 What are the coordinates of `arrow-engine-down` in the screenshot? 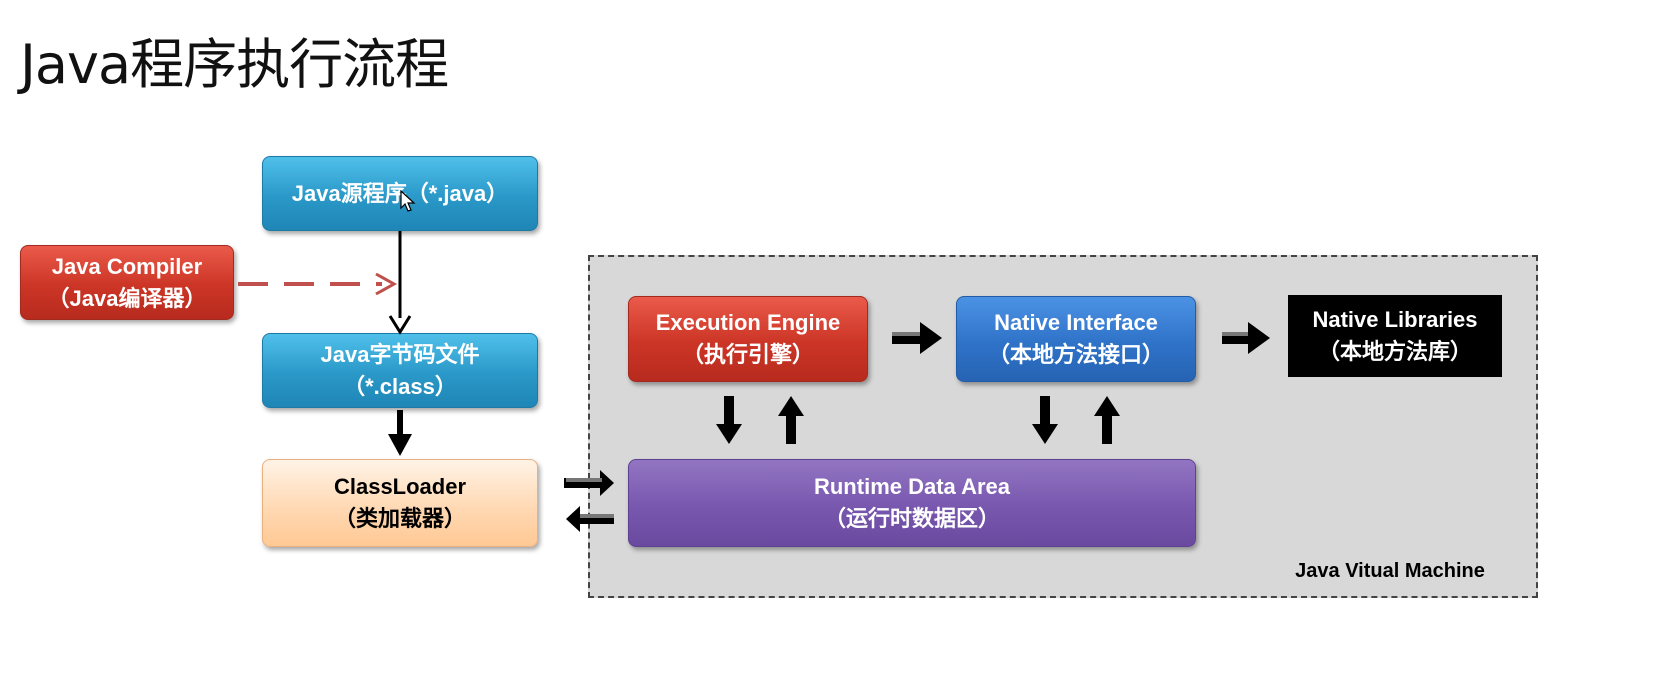 It's located at (729, 420).